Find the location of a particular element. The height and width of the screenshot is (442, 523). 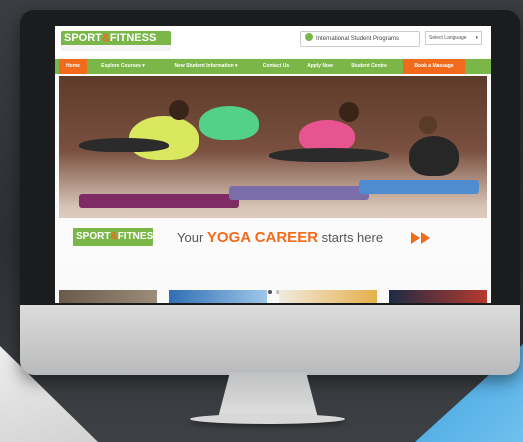

site-logo: SPORT&FITNESS is located at coordinates (116, 42).